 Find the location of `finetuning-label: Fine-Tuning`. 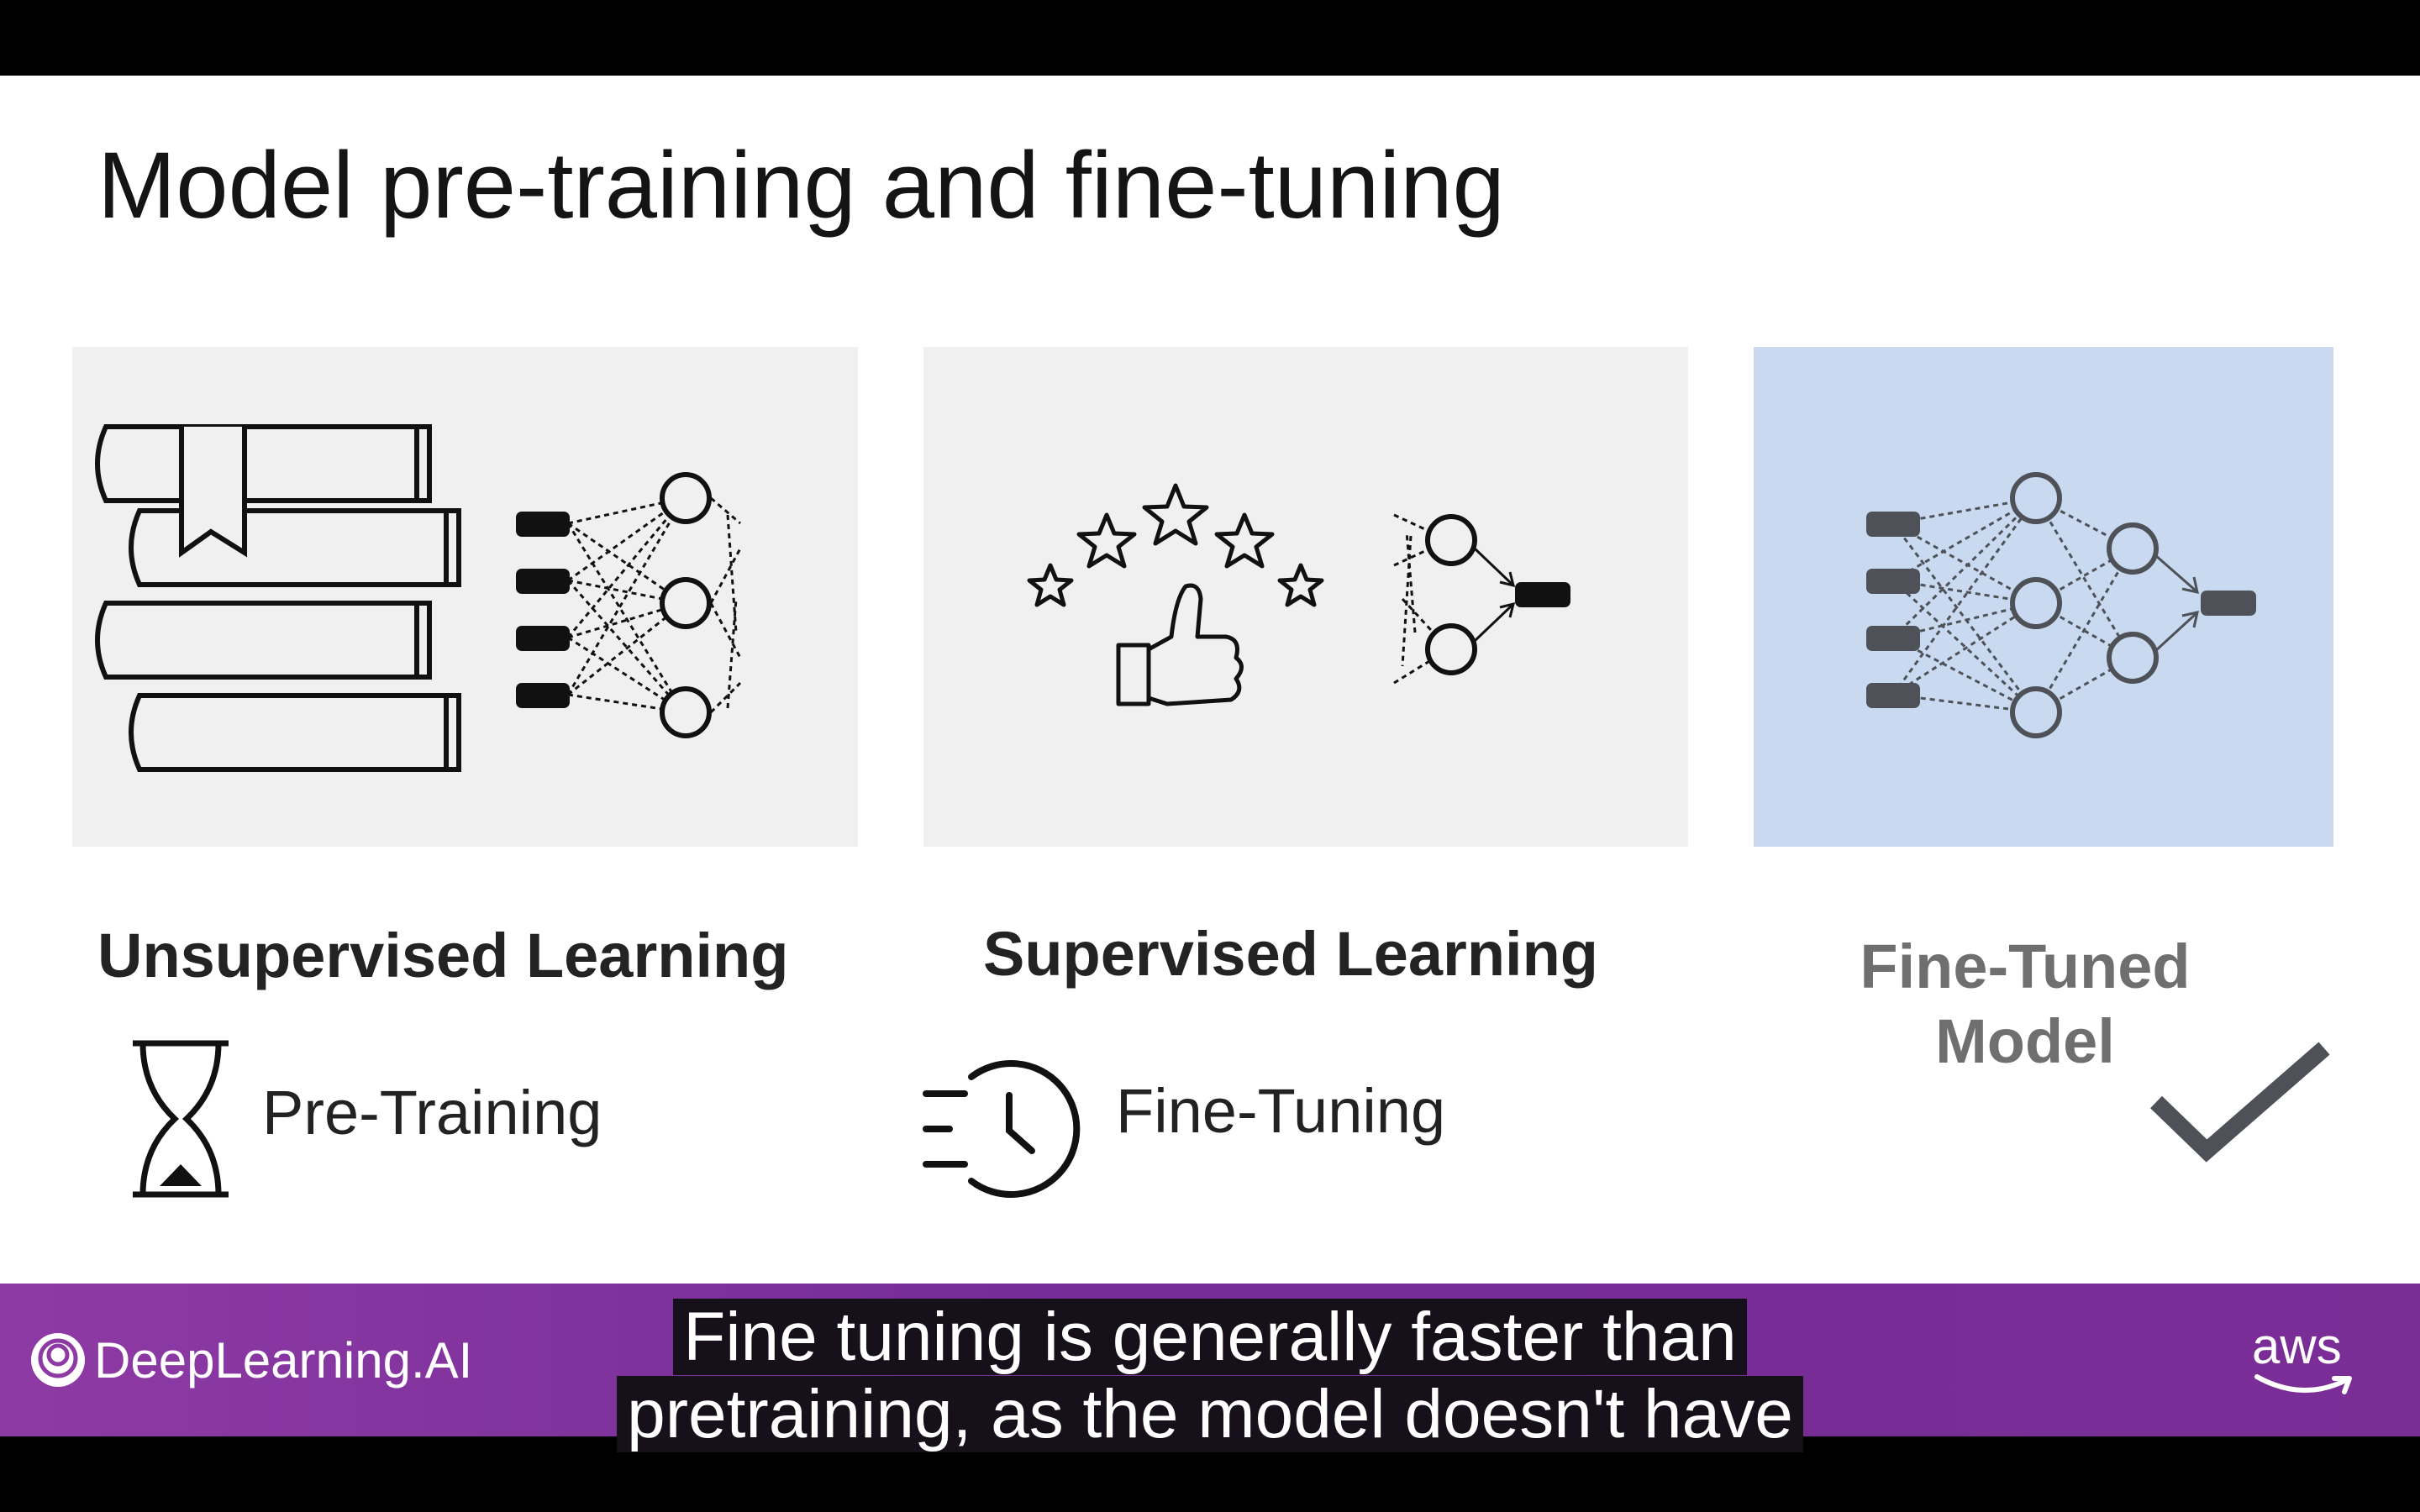

finetuning-label: Fine-Tuning is located at coordinates (1281, 1111).